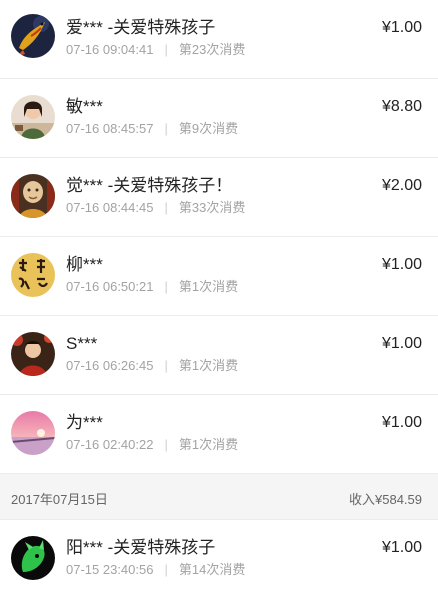 The height and width of the screenshot is (589, 438). Describe the element at coordinates (212, 49) in the screenshot. I see `purchase-count: 第23次消费` at that location.